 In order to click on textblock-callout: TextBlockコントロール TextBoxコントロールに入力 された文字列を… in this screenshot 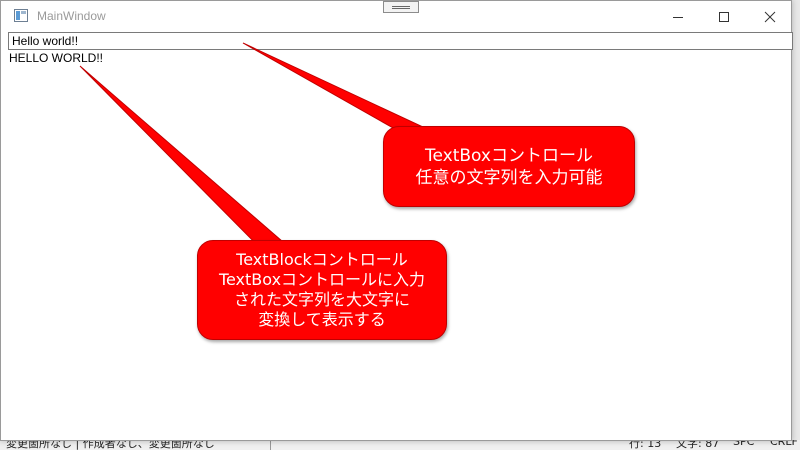, I will do `click(322, 290)`.